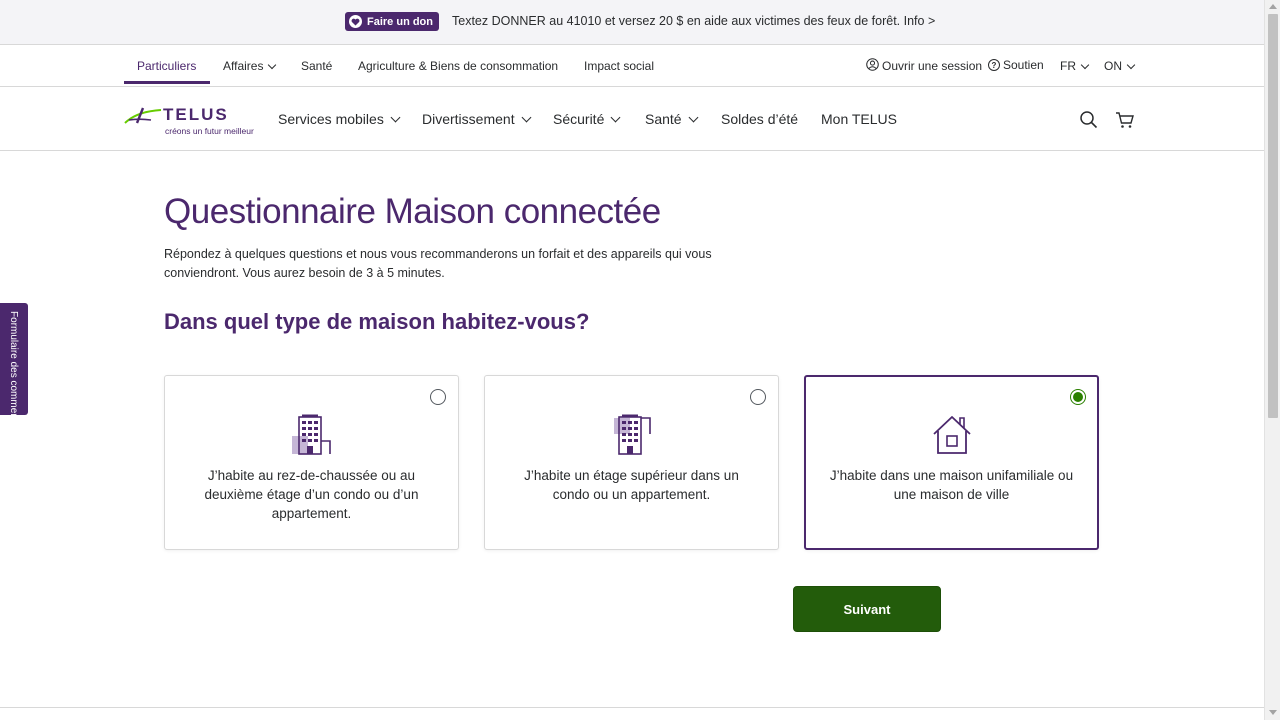 Image resolution: width=1280 pixels, height=720 pixels. I want to click on option-radio-selected, so click(1078, 397).